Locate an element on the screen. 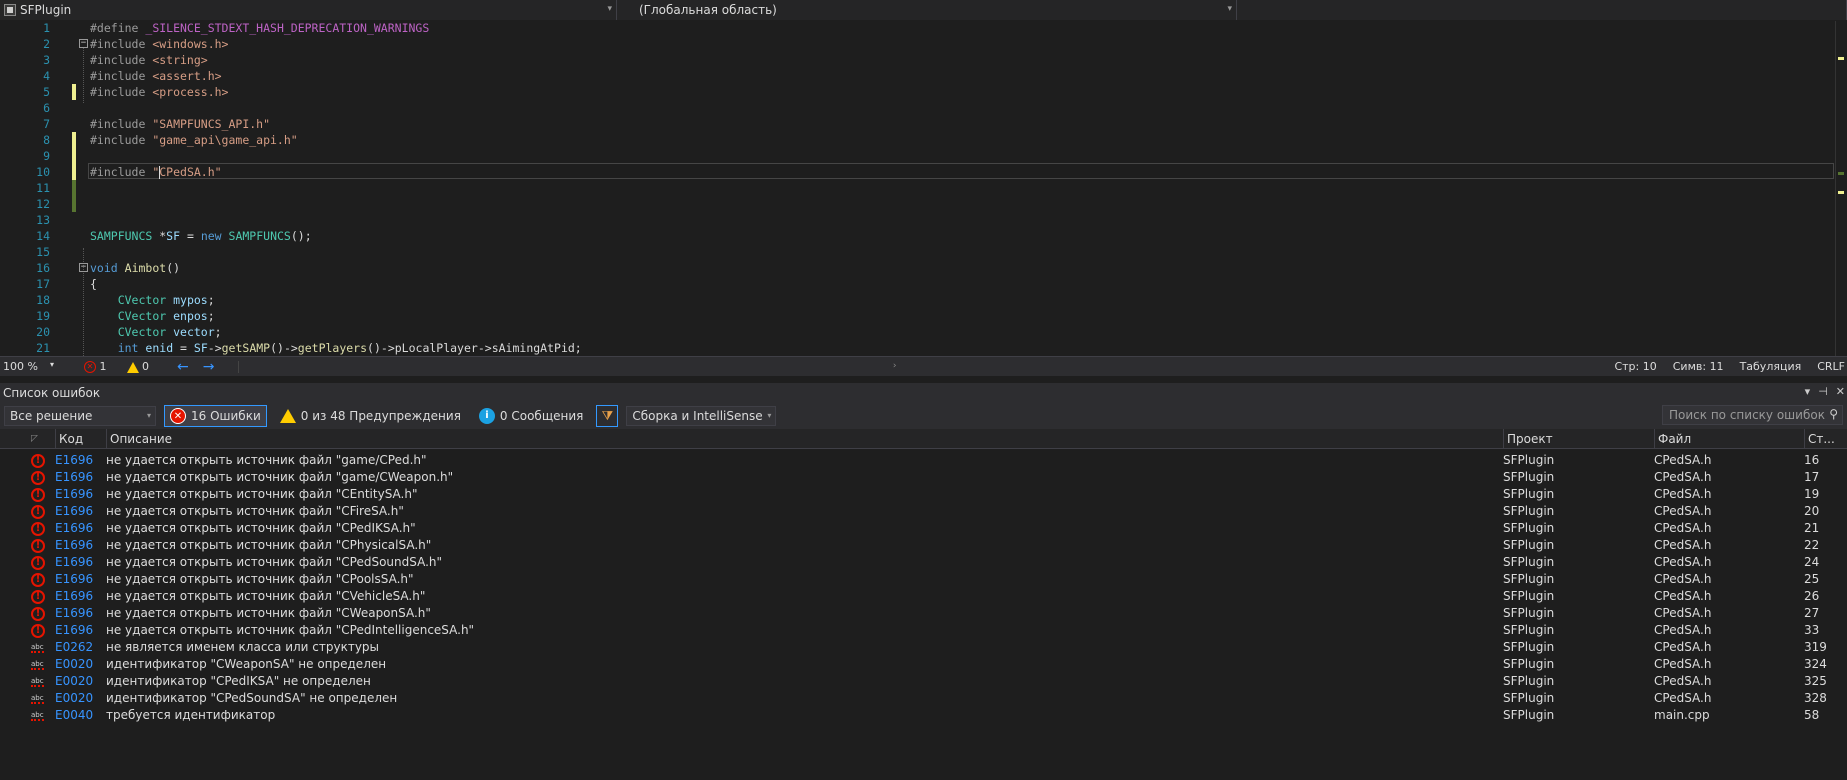 This screenshot has width=1847, height=780. code-token: Aimbot is located at coordinates (145, 268).